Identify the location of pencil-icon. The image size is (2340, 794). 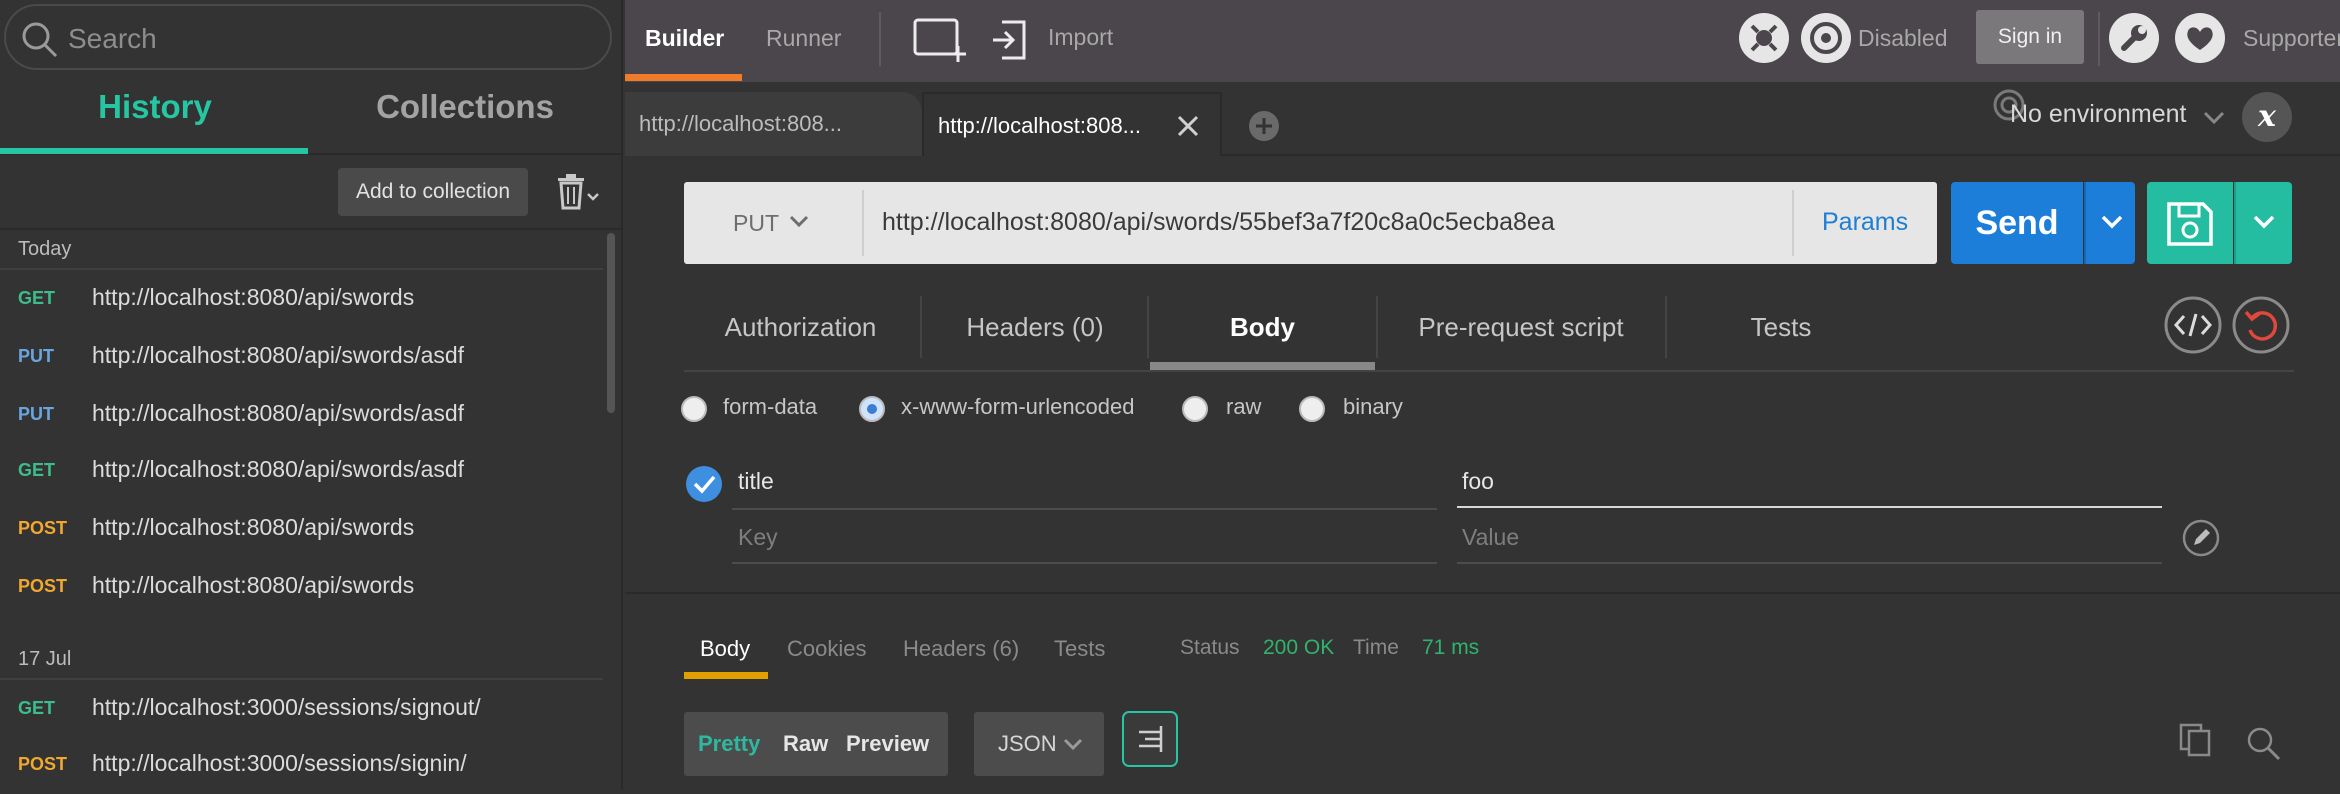
(2201, 538).